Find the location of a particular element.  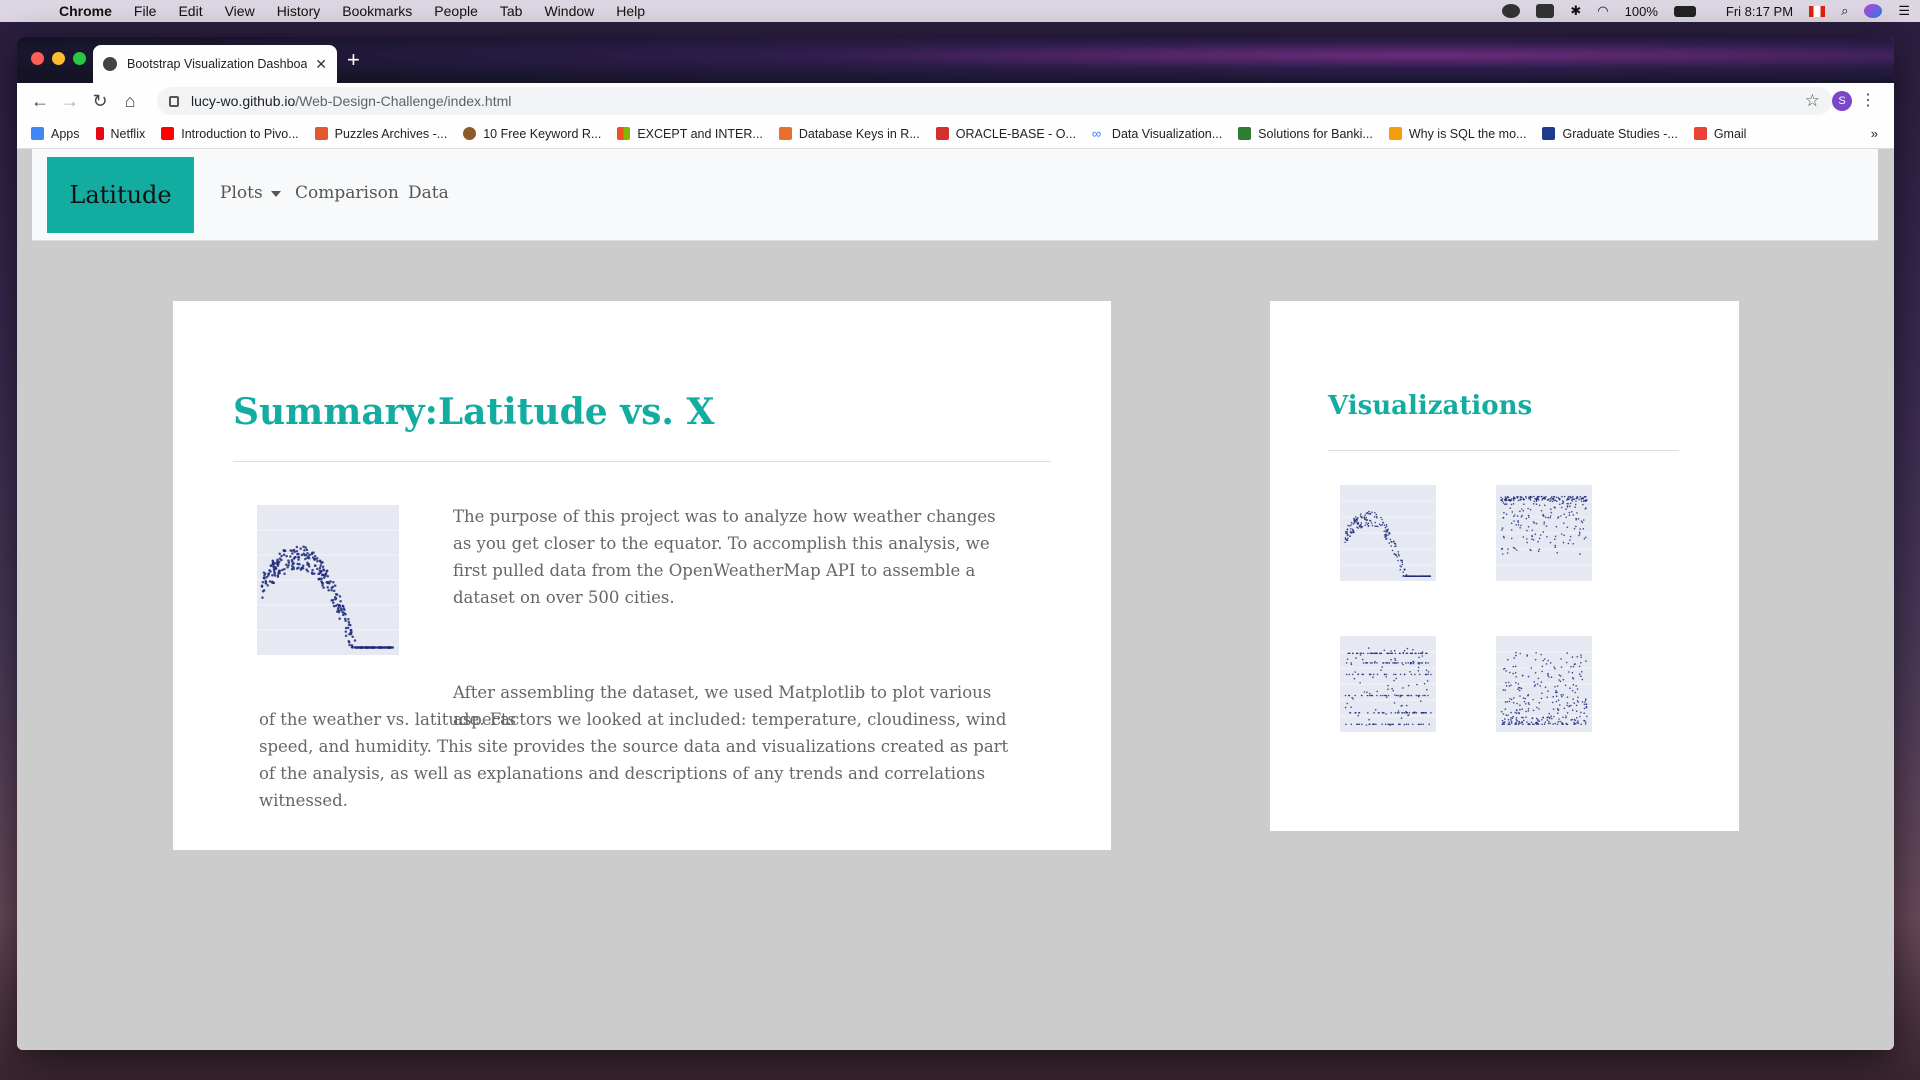

tab-favicon-icon is located at coordinates (110, 64).